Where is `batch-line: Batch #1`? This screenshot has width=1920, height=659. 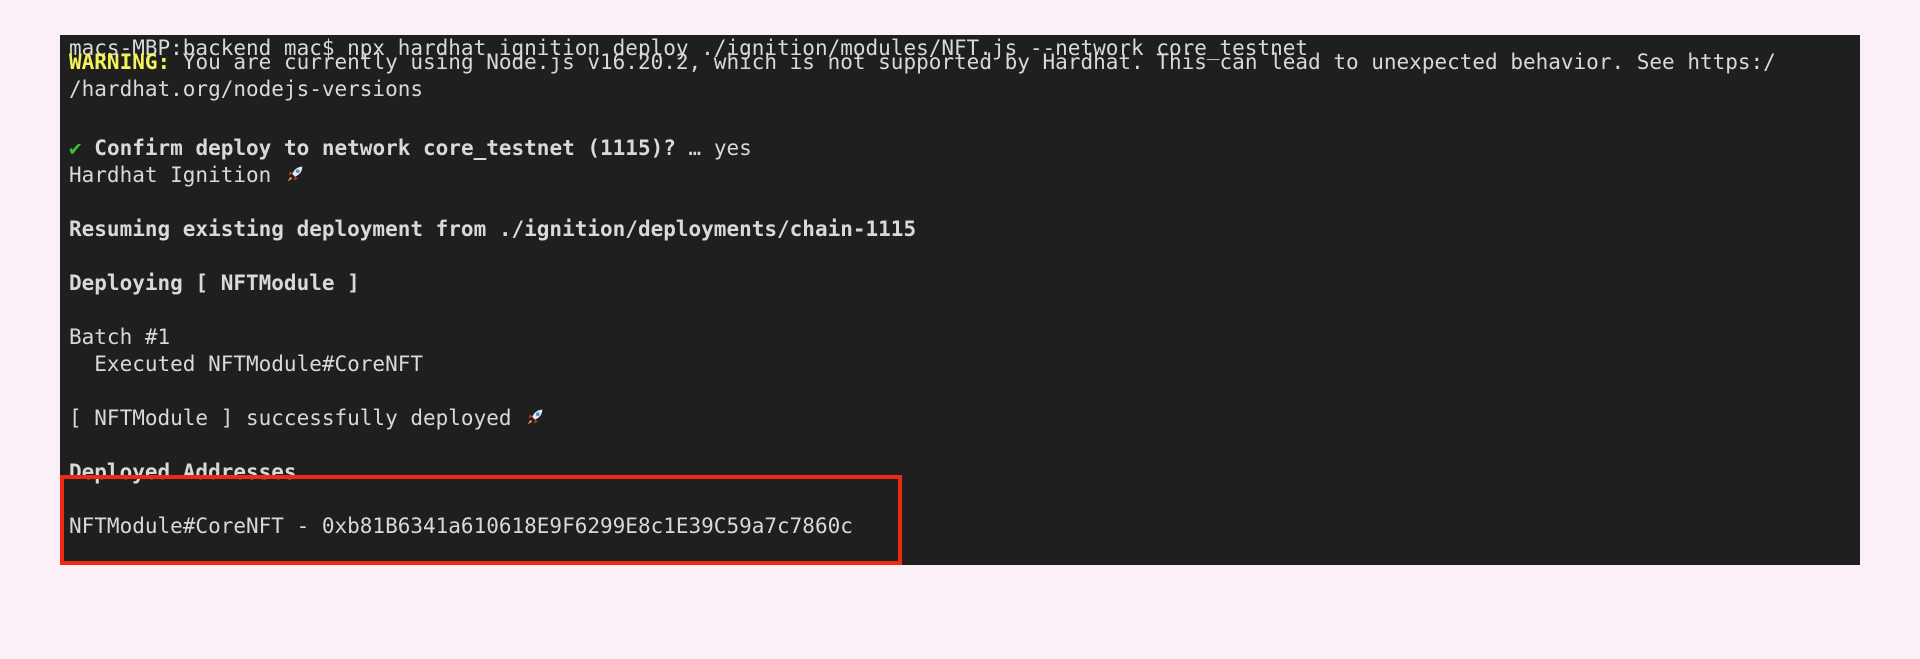
batch-line: Batch #1 is located at coordinates (119, 337).